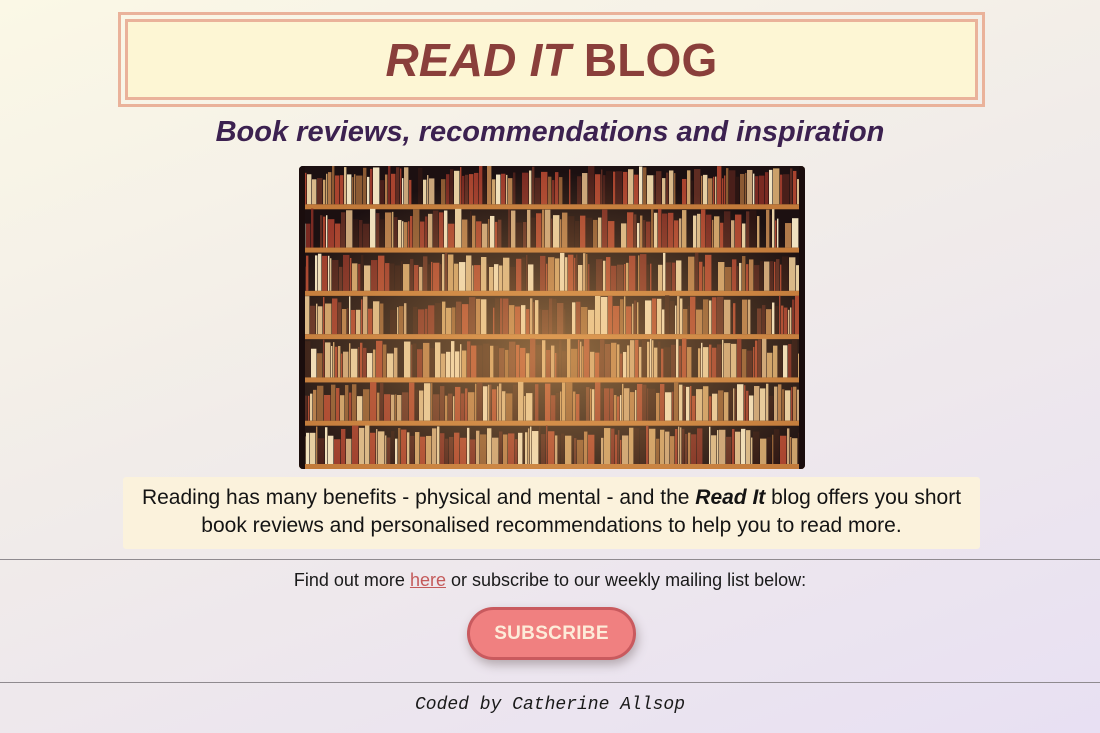 This screenshot has height=733, width=1100. Describe the element at coordinates (730, 497) in the screenshot. I see `intro-emphasis: Read It` at that location.